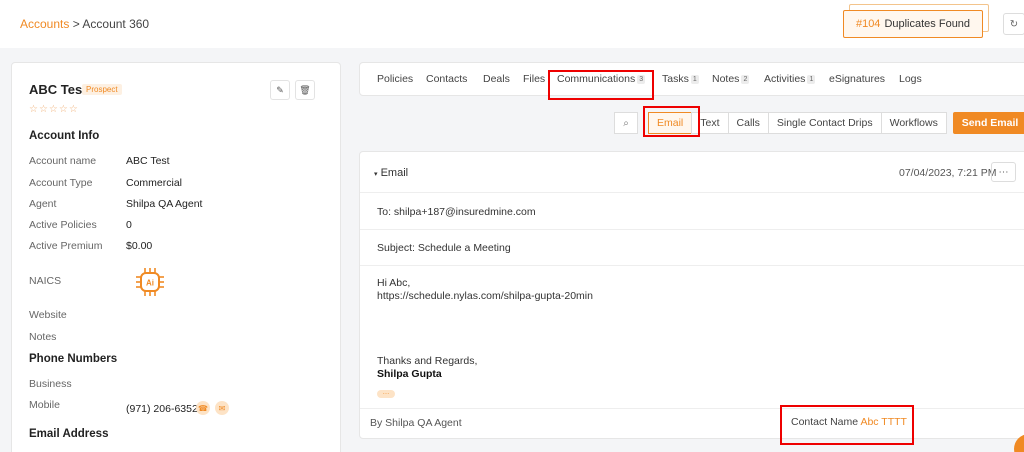  I want to click on field-label-active-premium: Active Premium, so click(66, 246).